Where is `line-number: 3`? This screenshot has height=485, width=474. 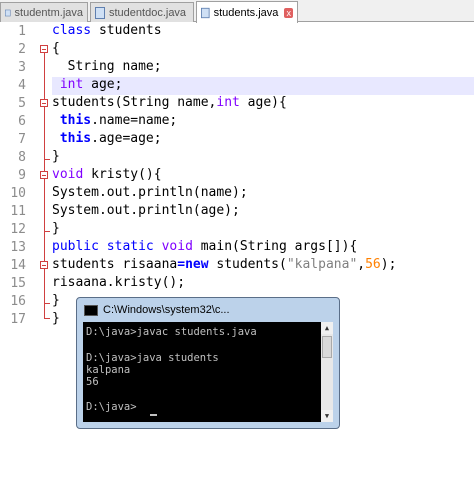
line-number: 3 is located at coordinates (22, 67).